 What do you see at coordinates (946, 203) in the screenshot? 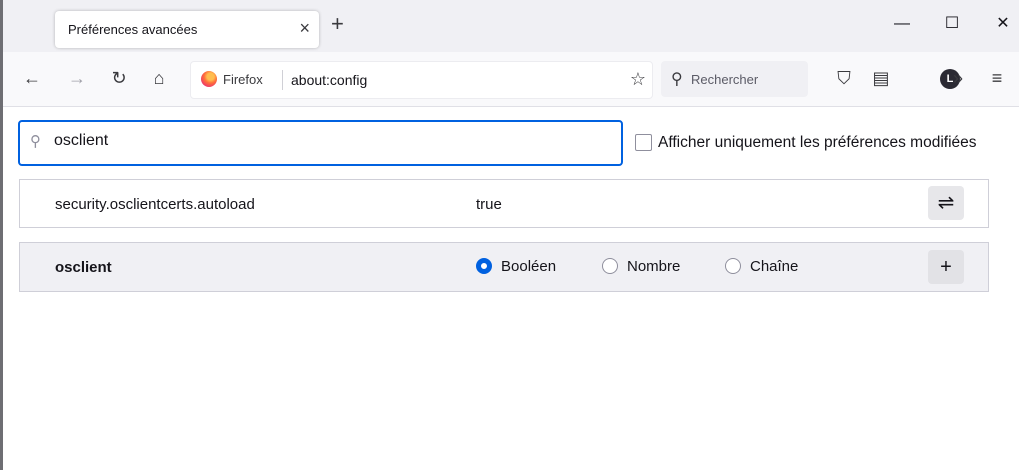
I see `toggle-pref-button: ⇌` at bounding box center [946, 203].